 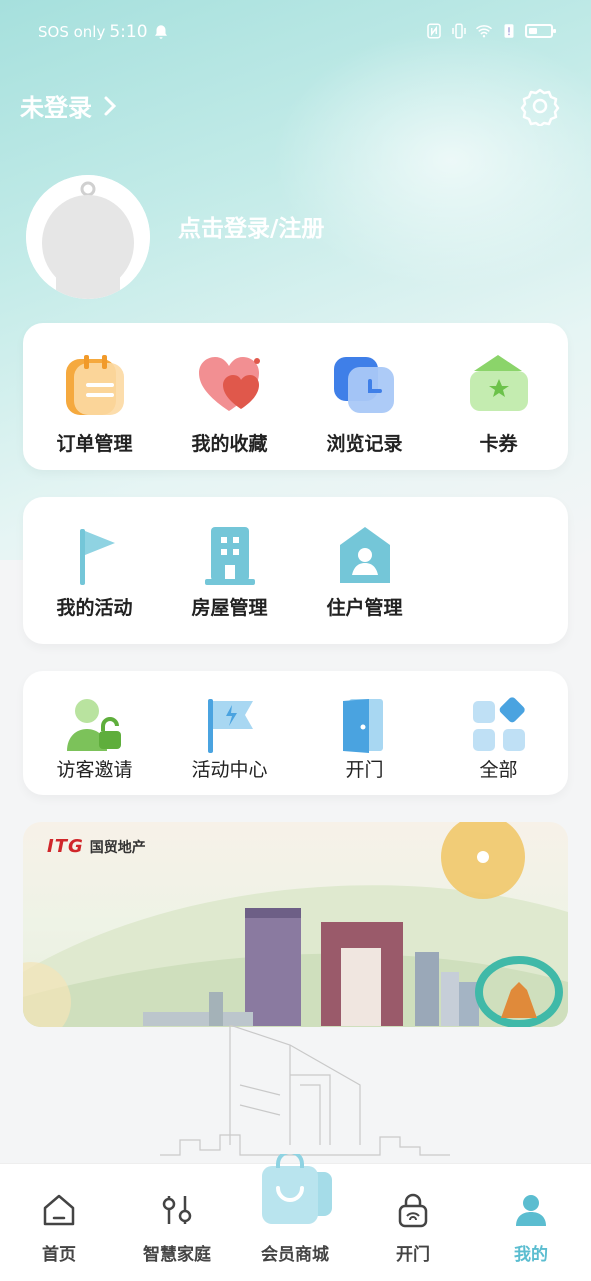 I want to click on menu-item-label: 卡券, so click(x=498, y=444).